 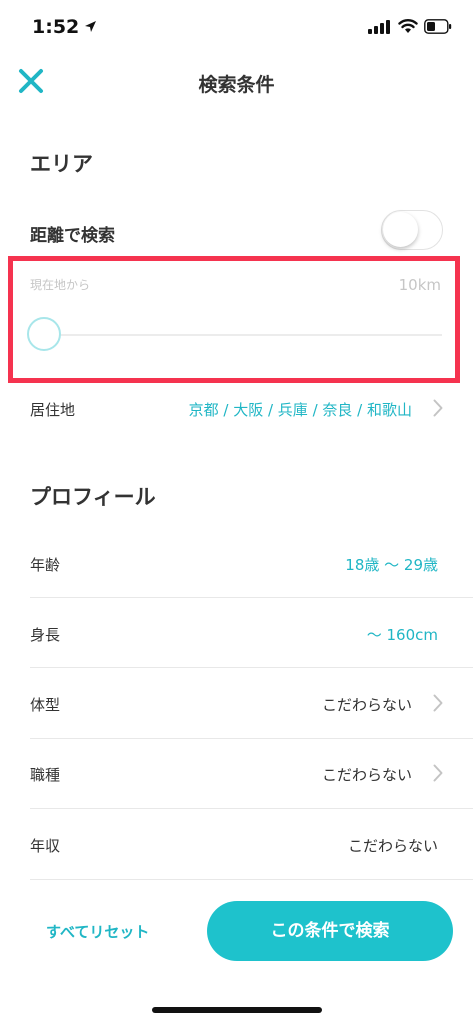 I want to click on income-value: こだわらない, so click(x=393, y=845).